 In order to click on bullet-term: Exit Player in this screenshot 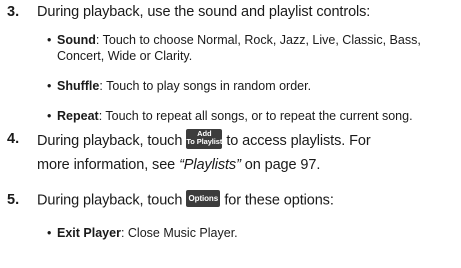, I will do `click(89, 233)`.